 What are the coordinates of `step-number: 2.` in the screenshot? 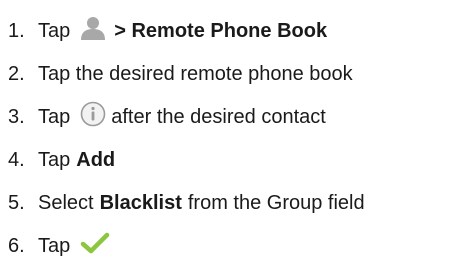 It's located at (16, 73).